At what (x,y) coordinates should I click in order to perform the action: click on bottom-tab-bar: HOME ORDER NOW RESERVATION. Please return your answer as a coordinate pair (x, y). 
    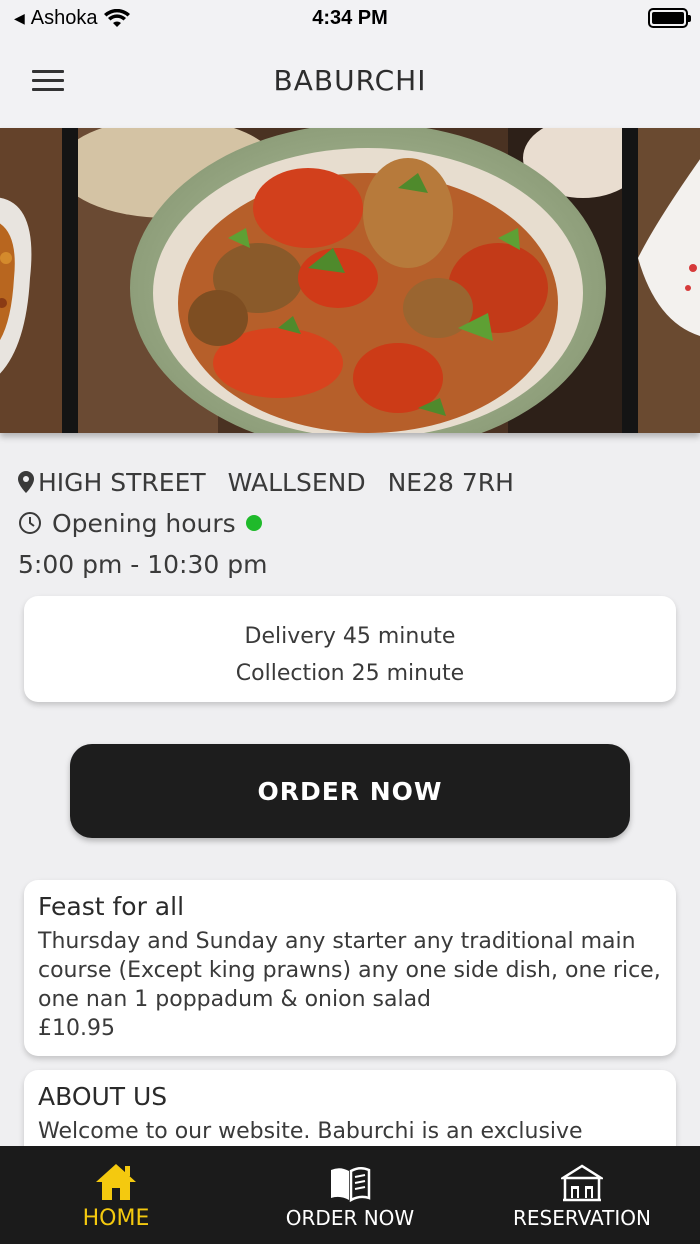
    Looking at the image, I should click on (350, 1195).